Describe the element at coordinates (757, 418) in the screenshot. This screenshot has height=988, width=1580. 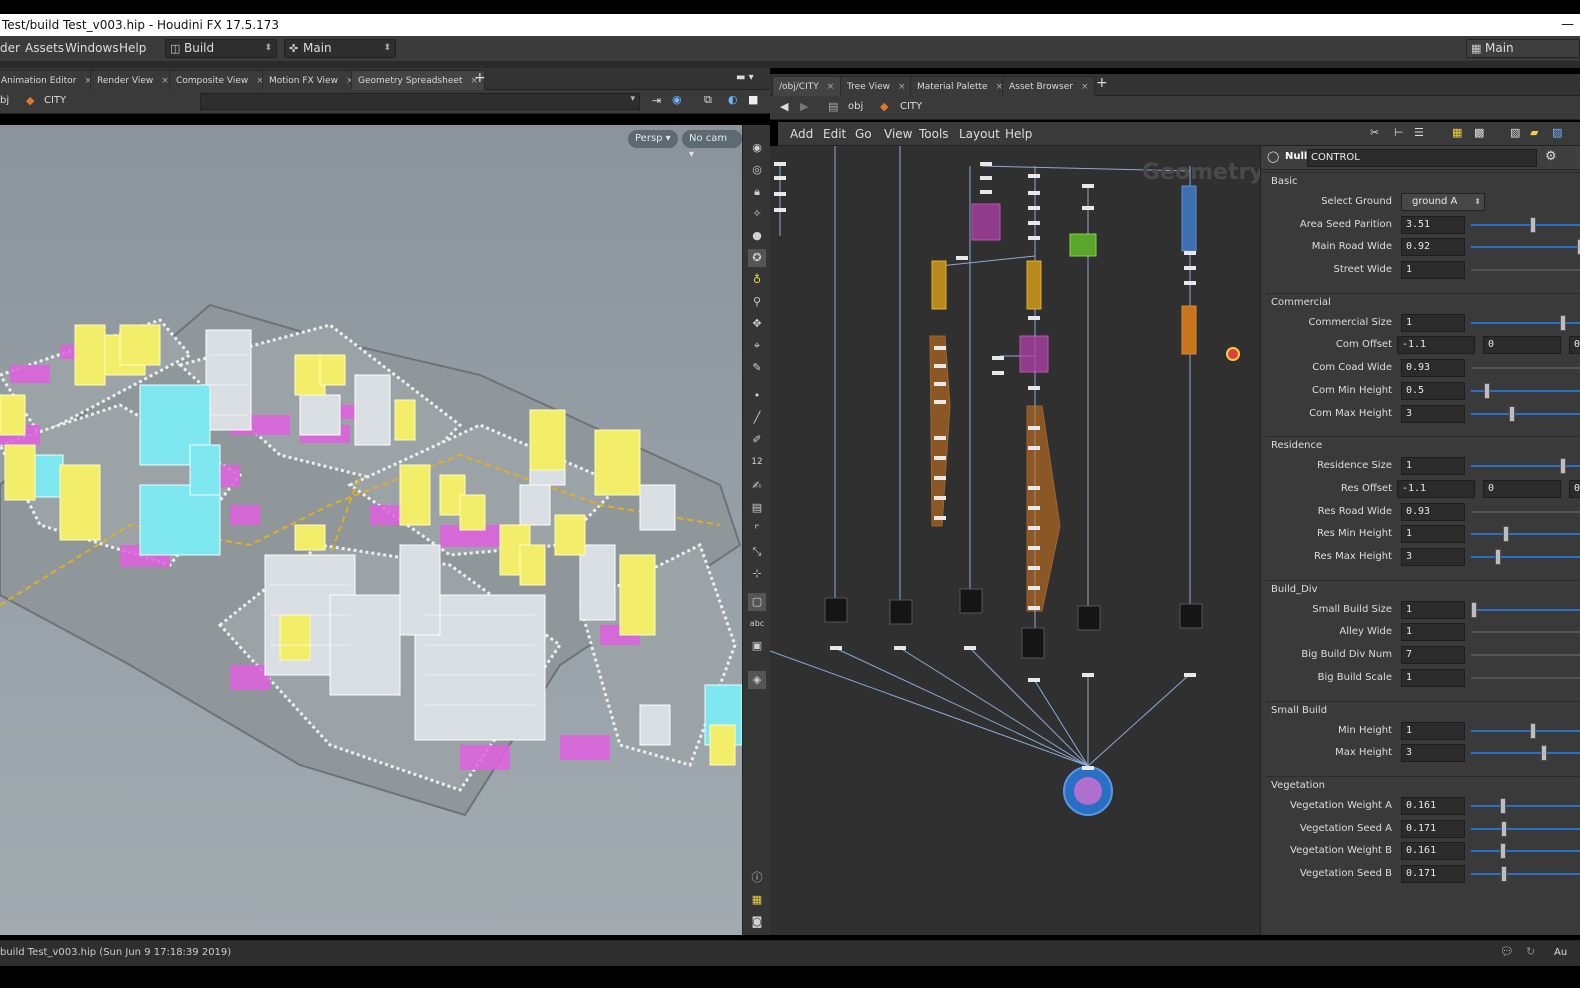
I see `line-icon: ╱` at that location.